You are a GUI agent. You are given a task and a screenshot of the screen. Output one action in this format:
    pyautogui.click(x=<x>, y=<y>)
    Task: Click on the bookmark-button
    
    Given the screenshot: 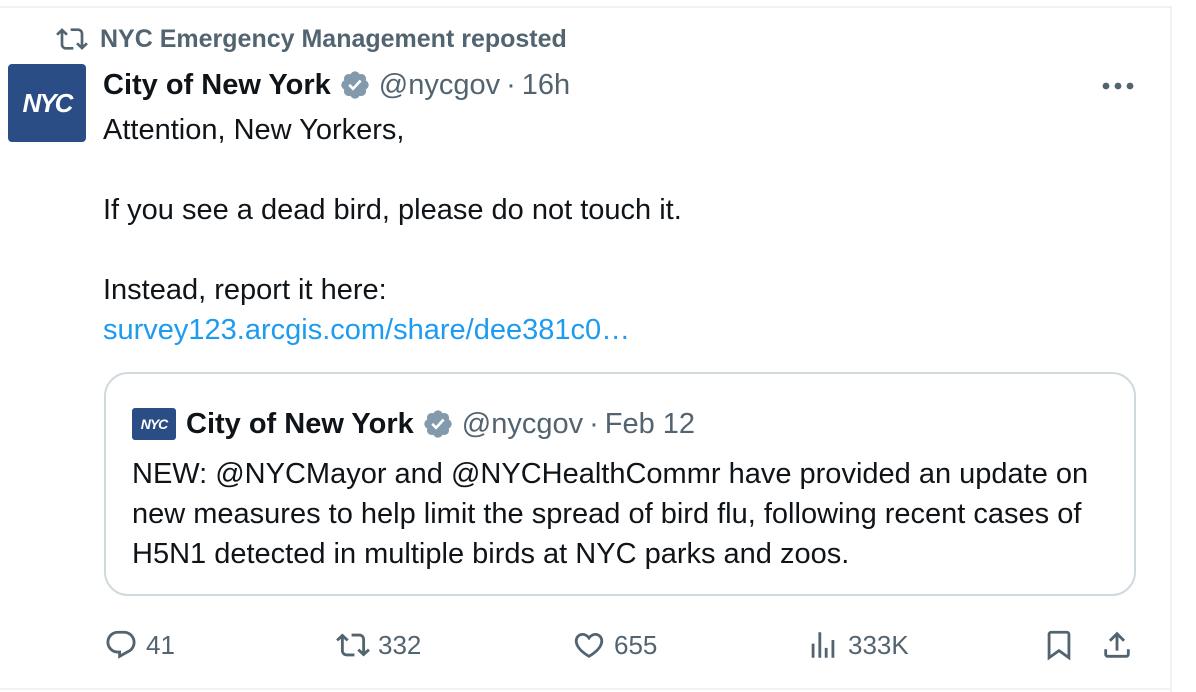 What is the action you would take?
    pyautogui.click(x=1059, y=645)
    